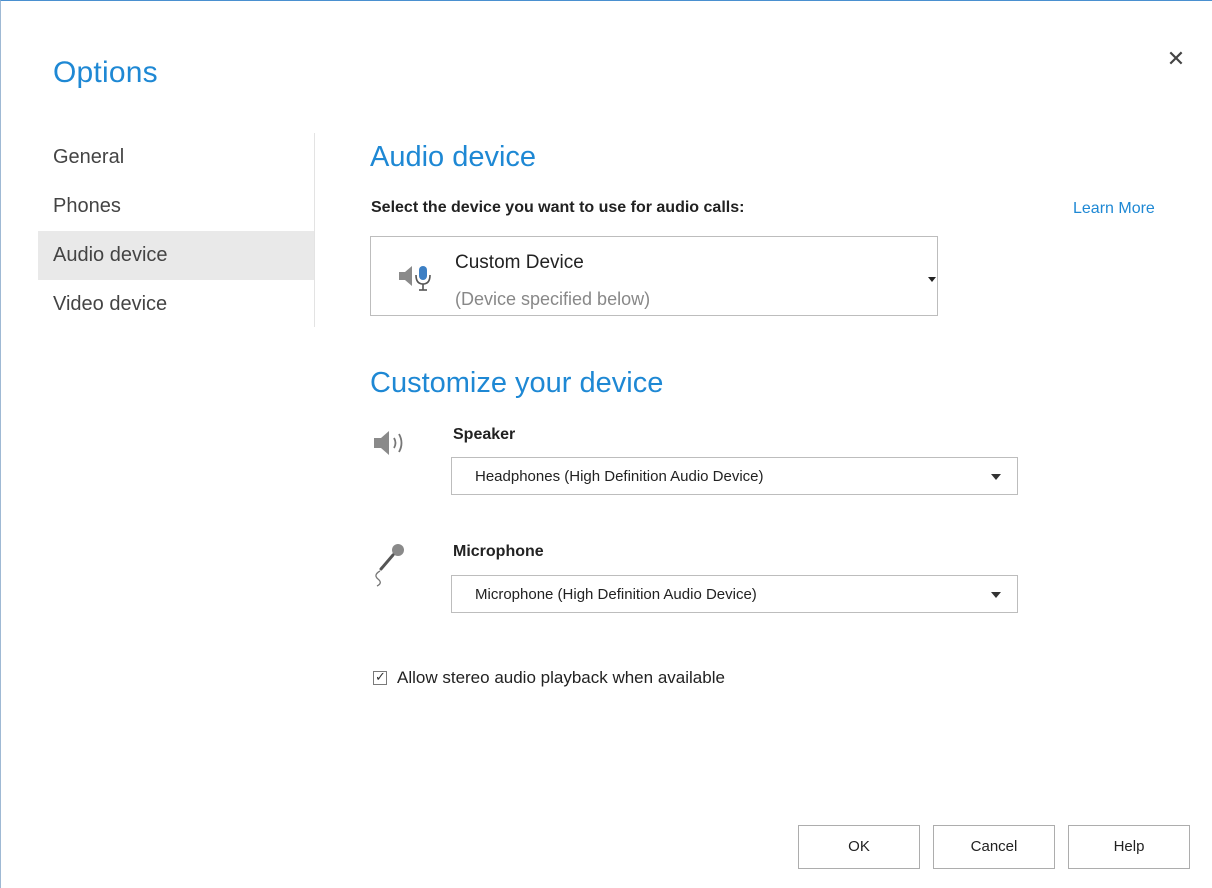 The image size is (1212, 888). I want to click on learn-more-link: Learn More, so click(1114, 209).